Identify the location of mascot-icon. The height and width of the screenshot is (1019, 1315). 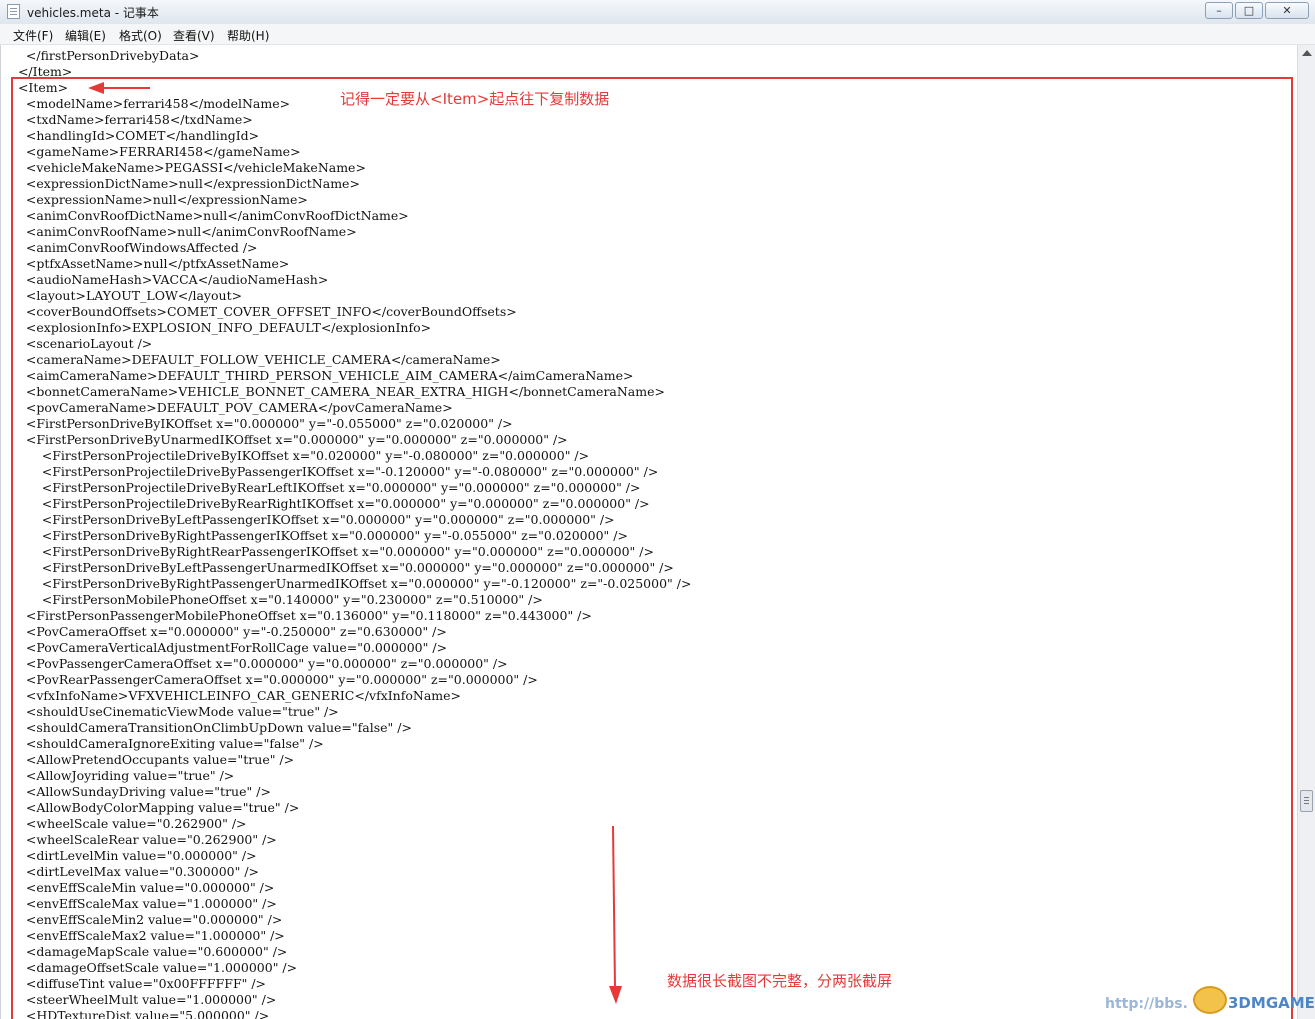
(1210, 1000).